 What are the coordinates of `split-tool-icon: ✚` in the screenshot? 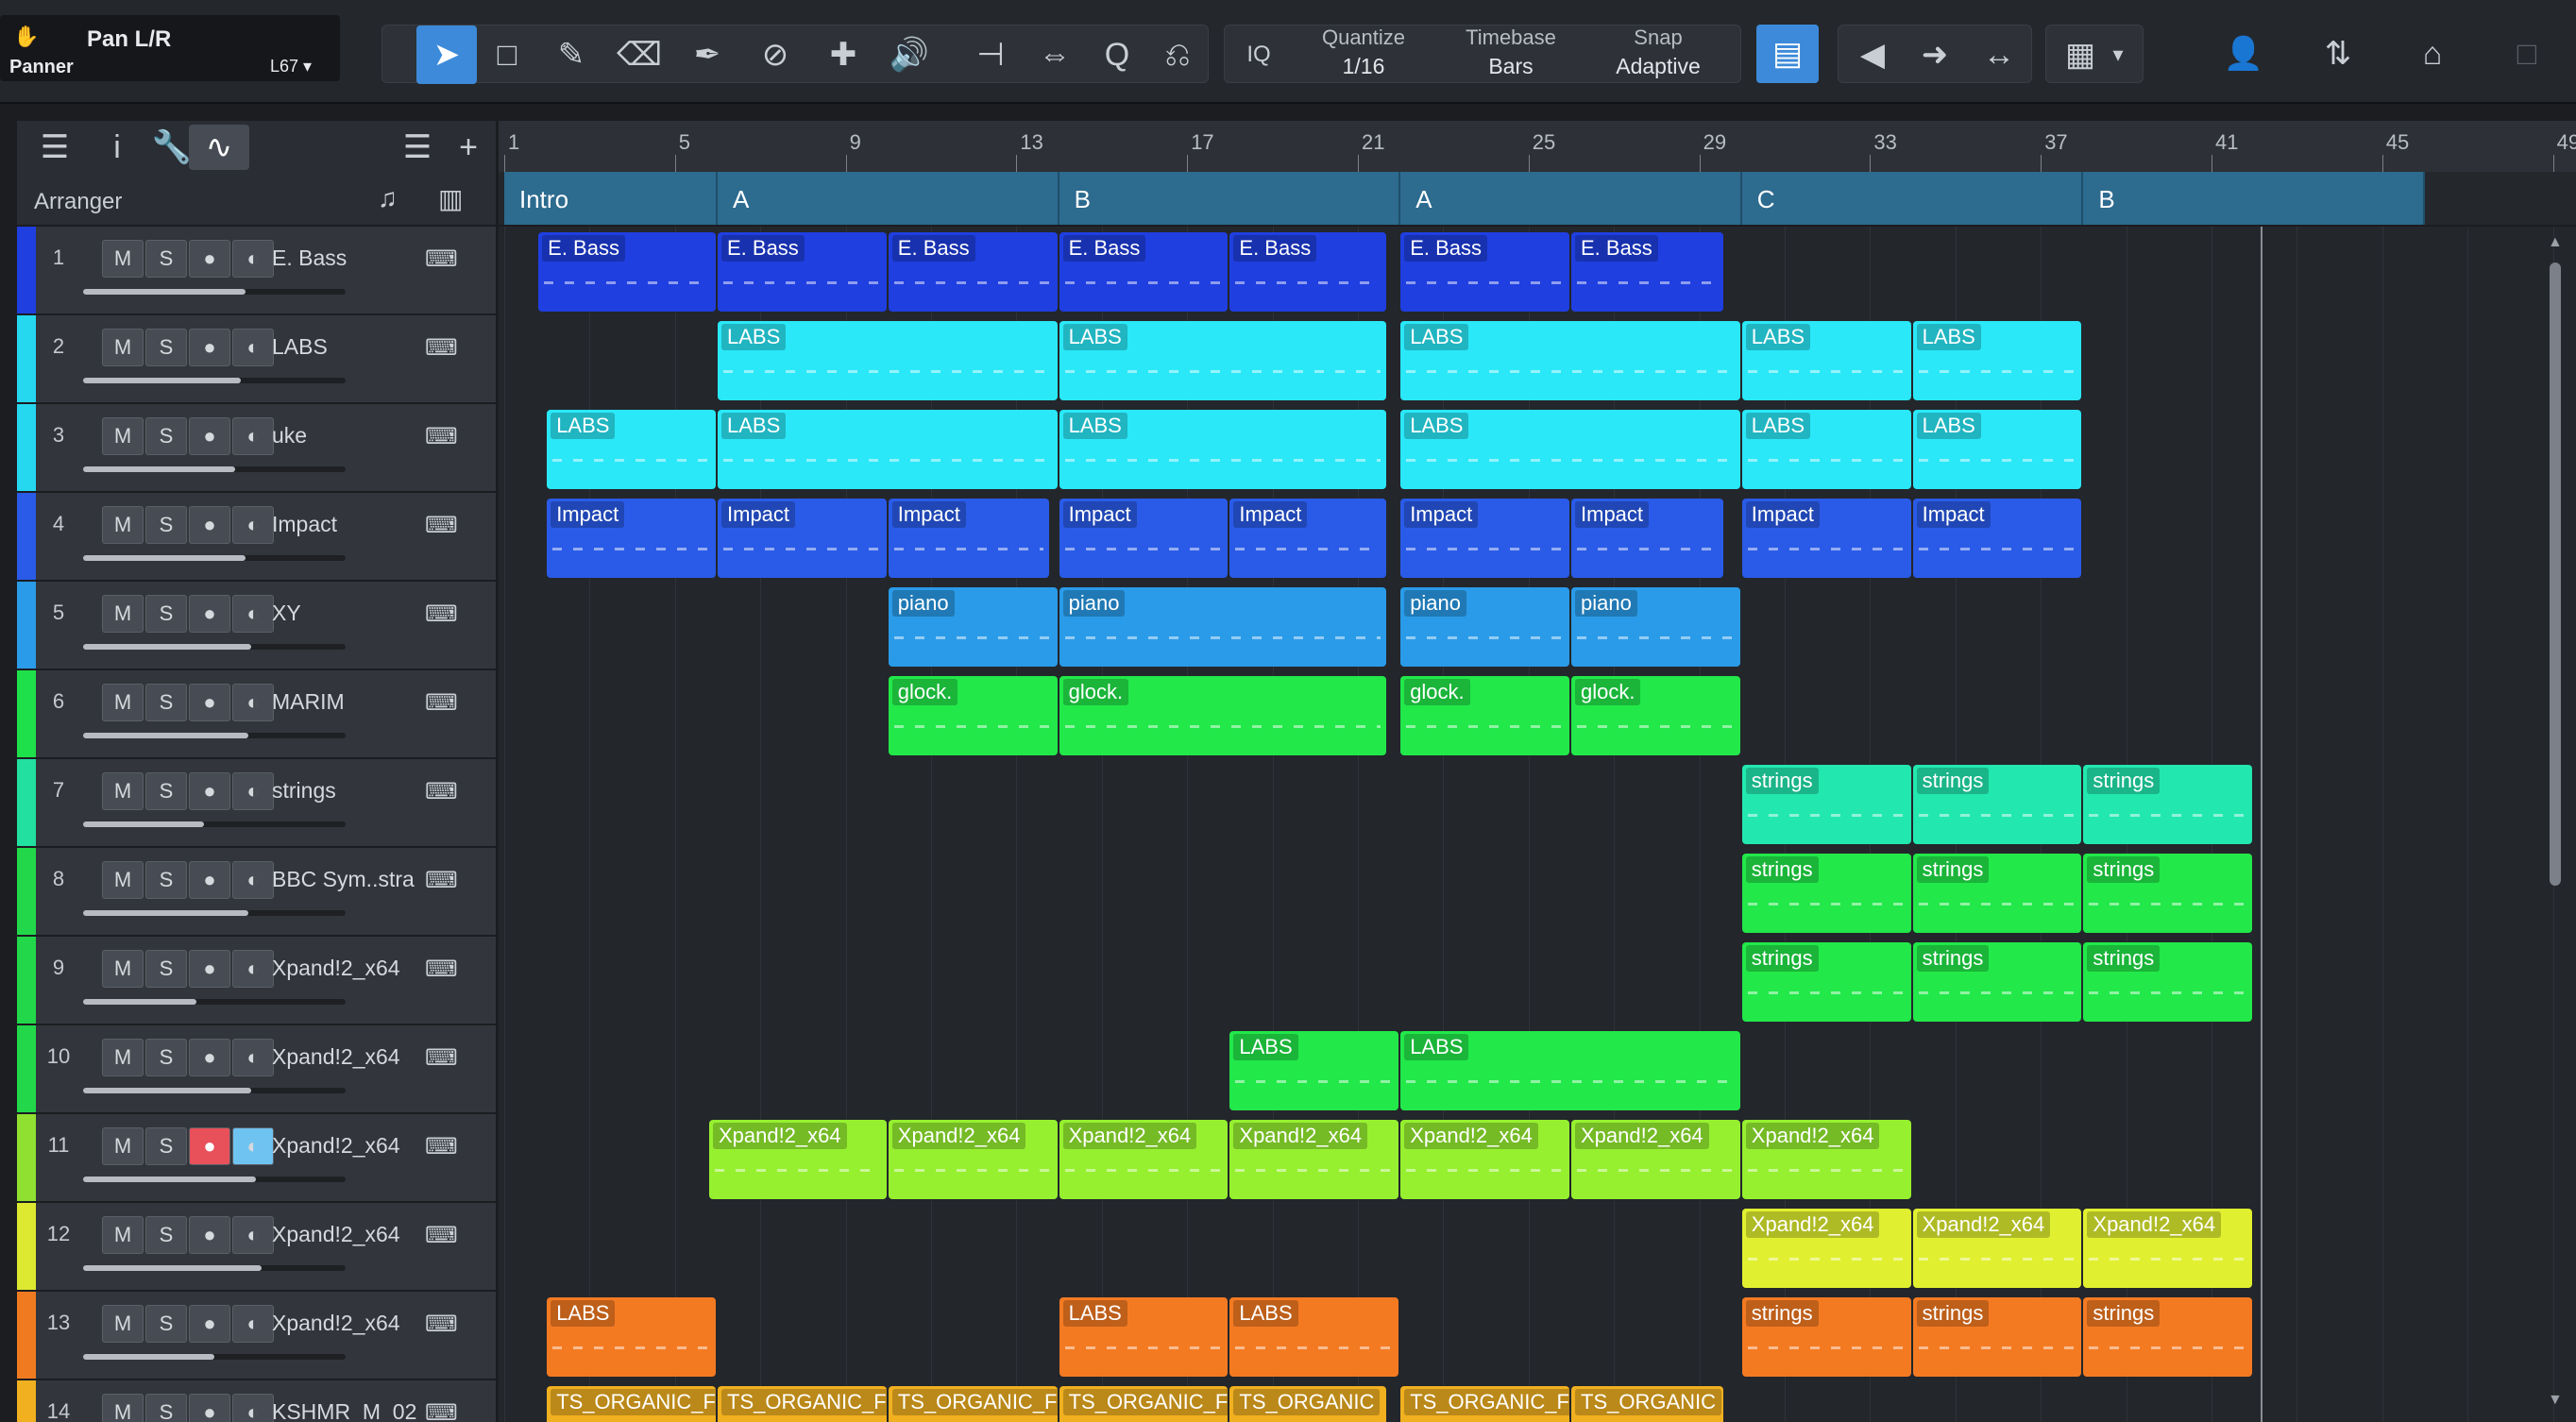 It's located at (843, 54).